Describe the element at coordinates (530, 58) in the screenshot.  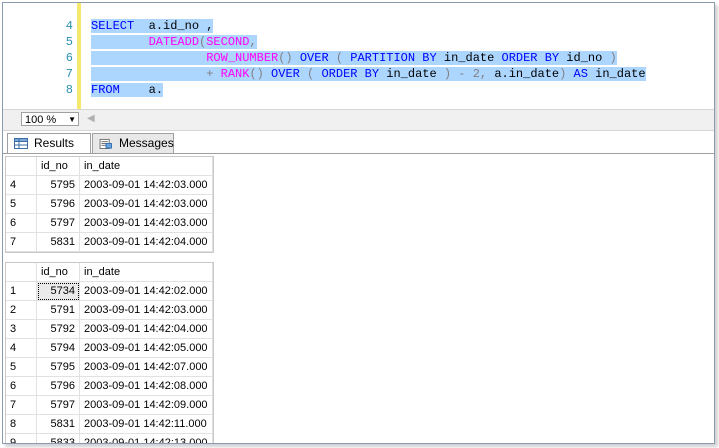
I see `code-token: ORDER BY` at that location.